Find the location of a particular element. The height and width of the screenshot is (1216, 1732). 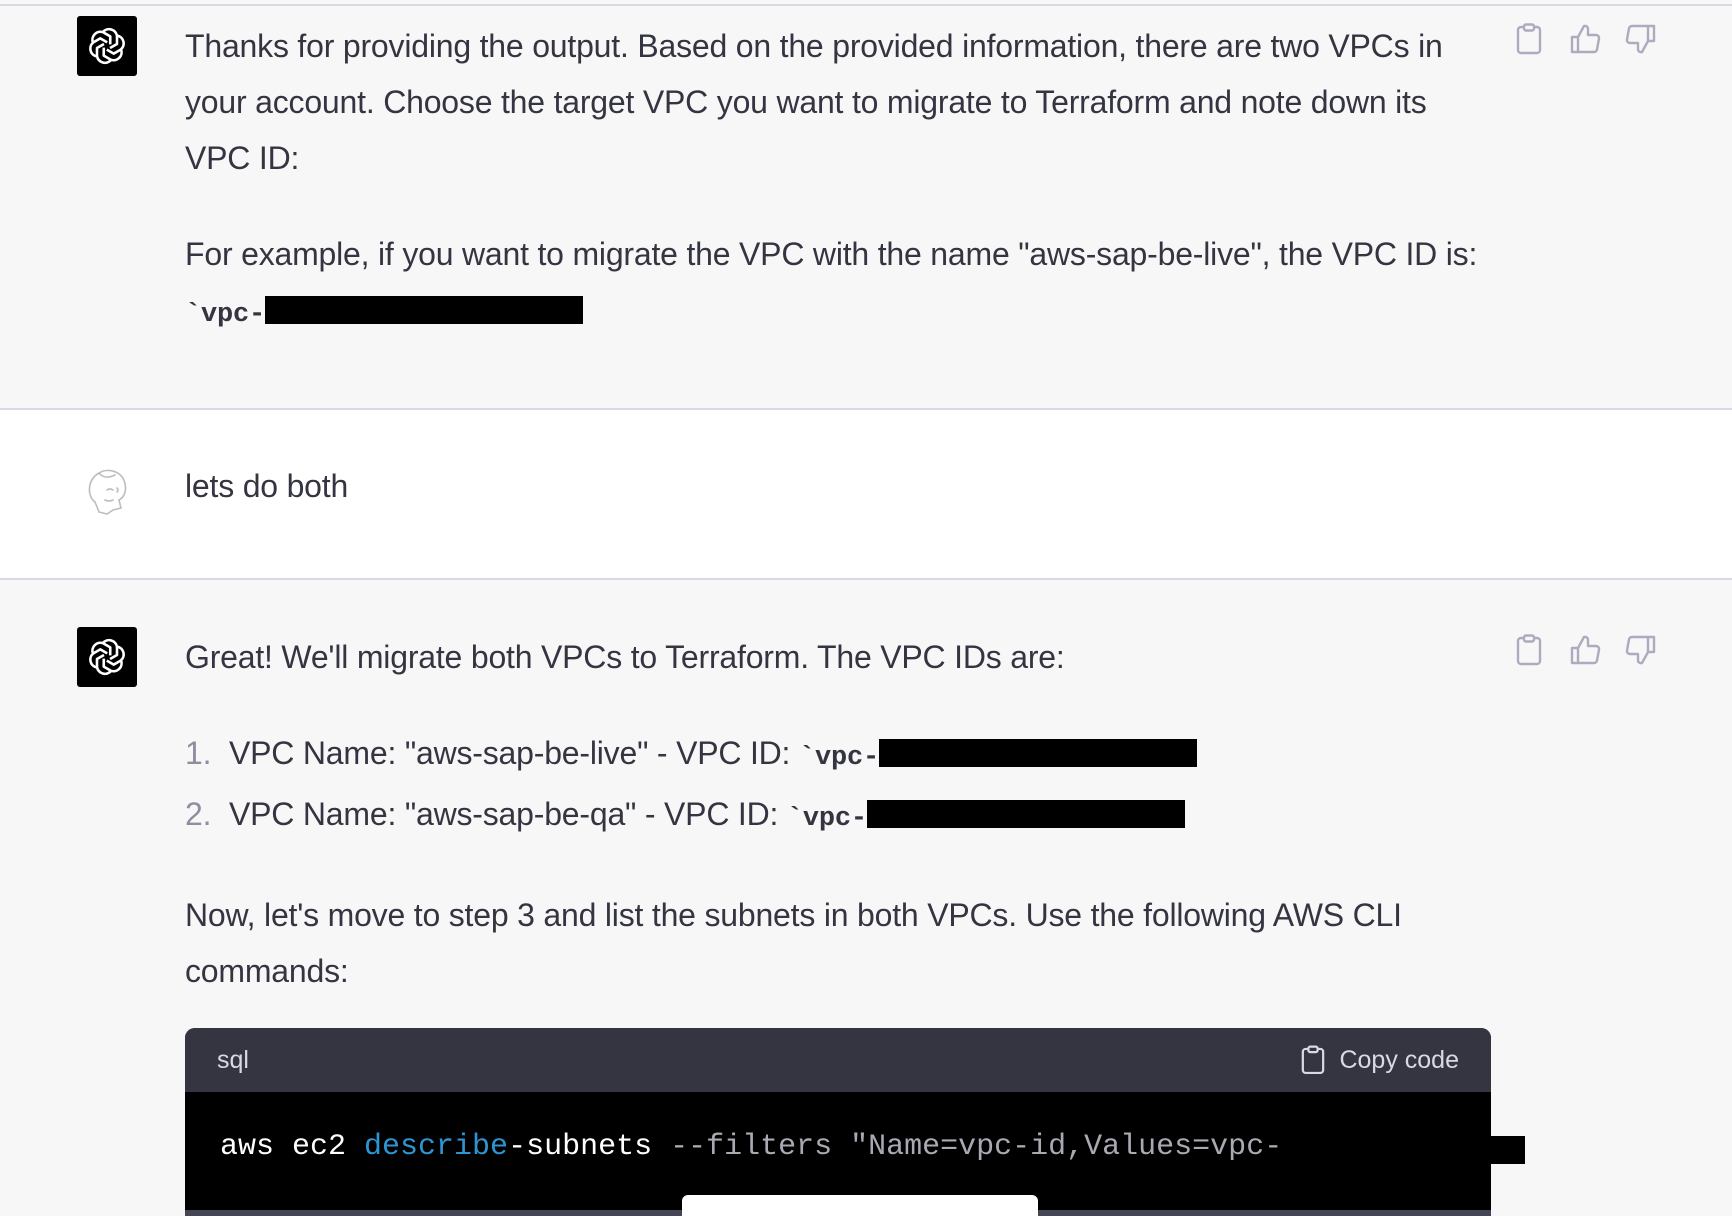

list-number: 1. is located at coordinates (198, 753).